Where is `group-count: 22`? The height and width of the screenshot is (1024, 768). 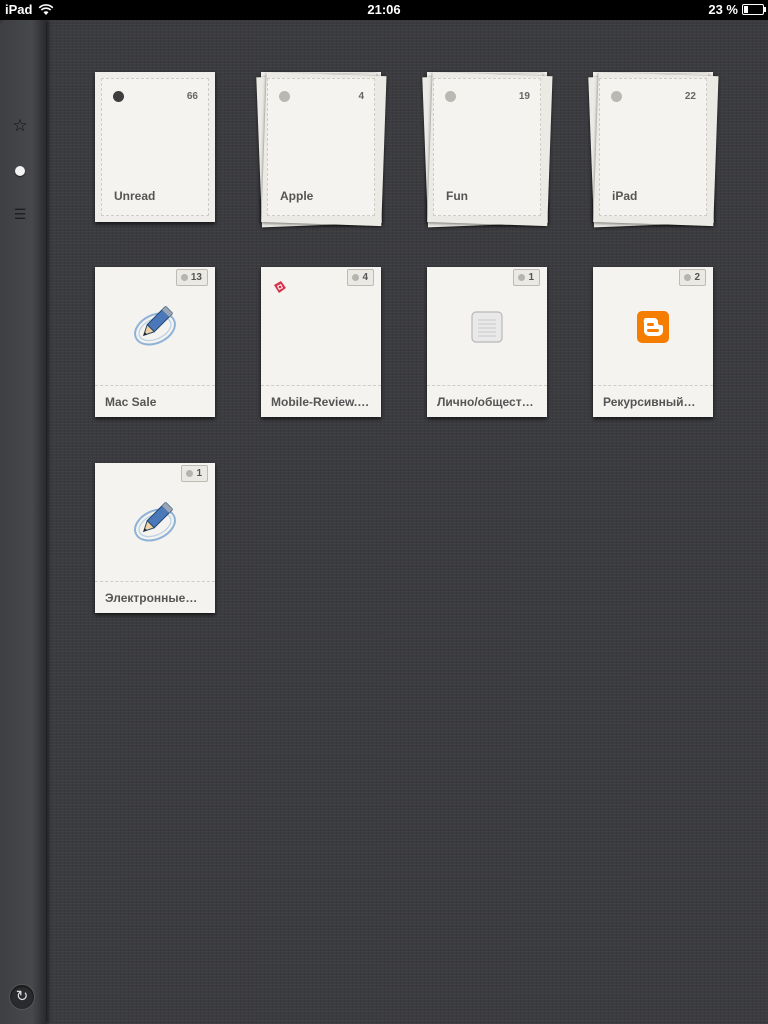 group-count: 22 is located at coordinates (690, 96).